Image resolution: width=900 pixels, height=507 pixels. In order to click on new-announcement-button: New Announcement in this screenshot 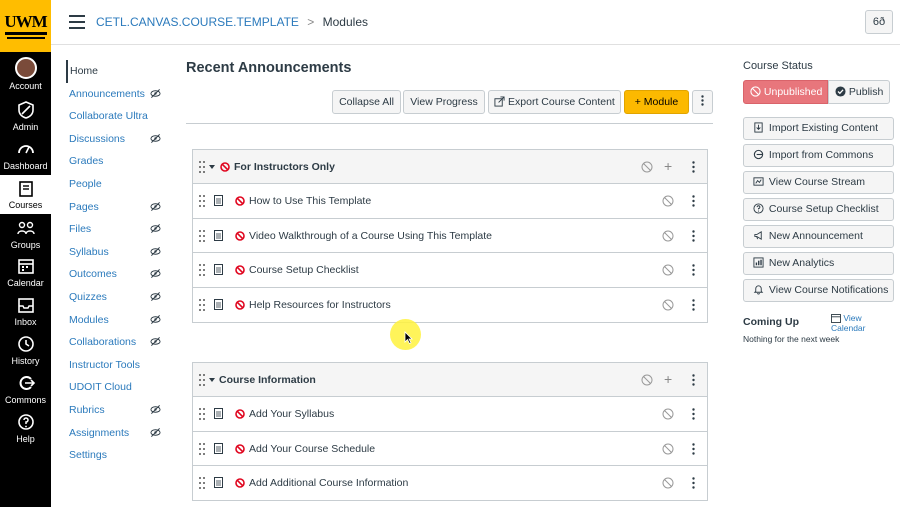, I will do `click(818, 236)`.